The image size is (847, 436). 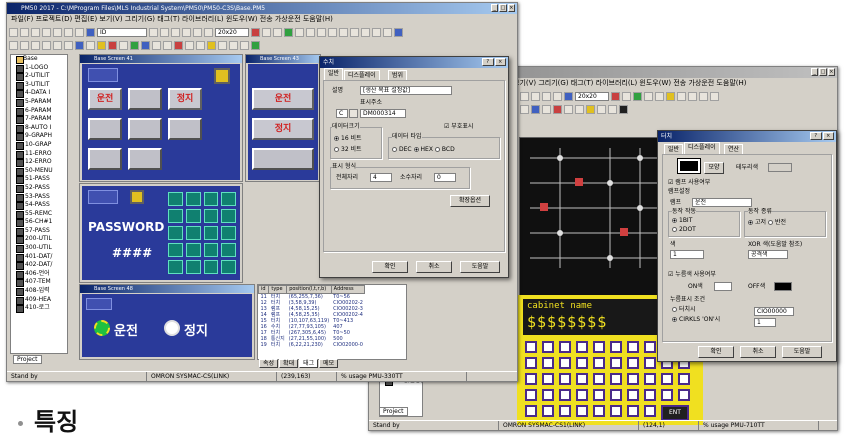 I want to click on help-button: 도움말, so click(x=802, y=352).